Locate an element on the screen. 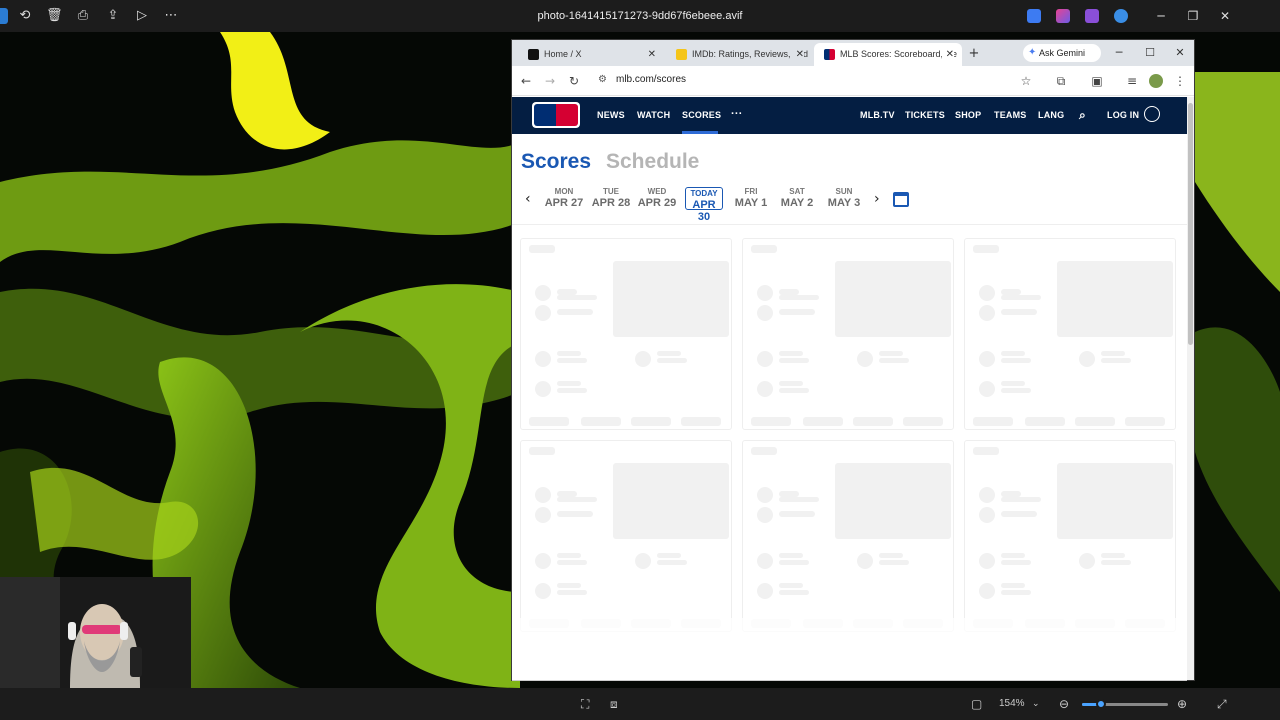  profile-avatar is located at coordinates (1156, 81).